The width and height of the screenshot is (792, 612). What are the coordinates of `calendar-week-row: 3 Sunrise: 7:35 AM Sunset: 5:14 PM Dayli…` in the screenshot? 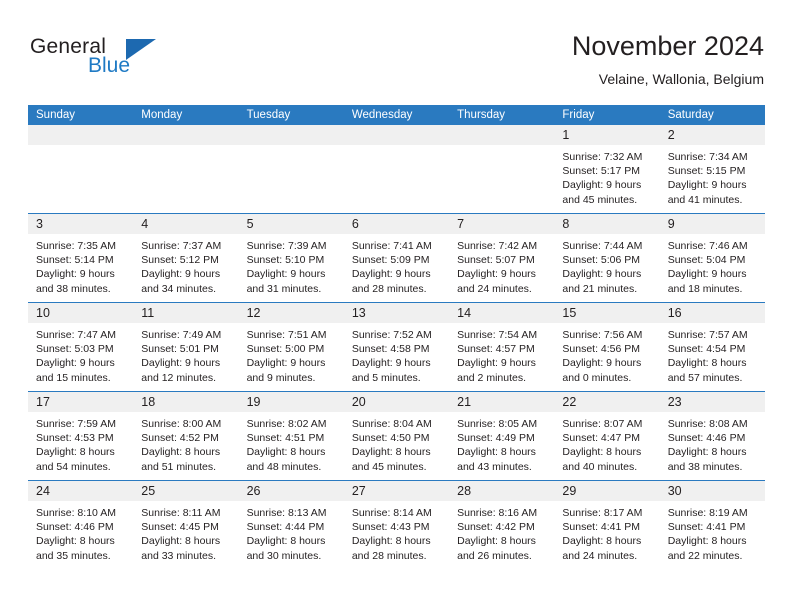 It's located at (396, 257).